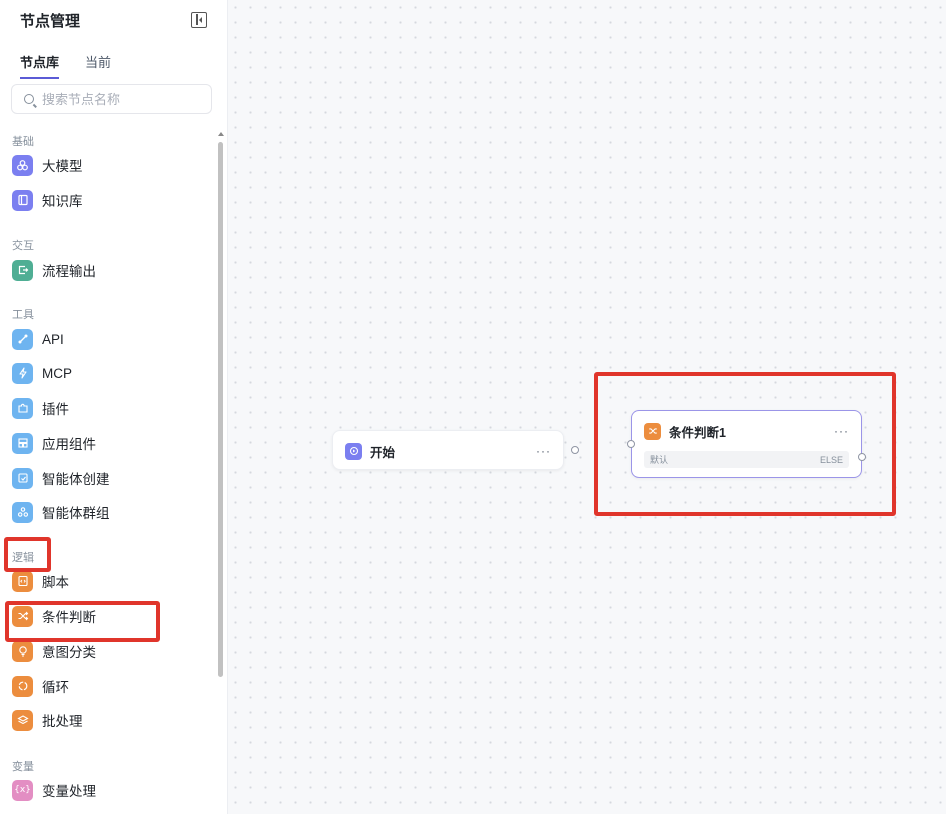 This screenshot has height=814, width=946. What do you see at coordinates (697, 432) in the screenshot?
I see `node-title: 条件判断1` at bounding box center [697, 432].